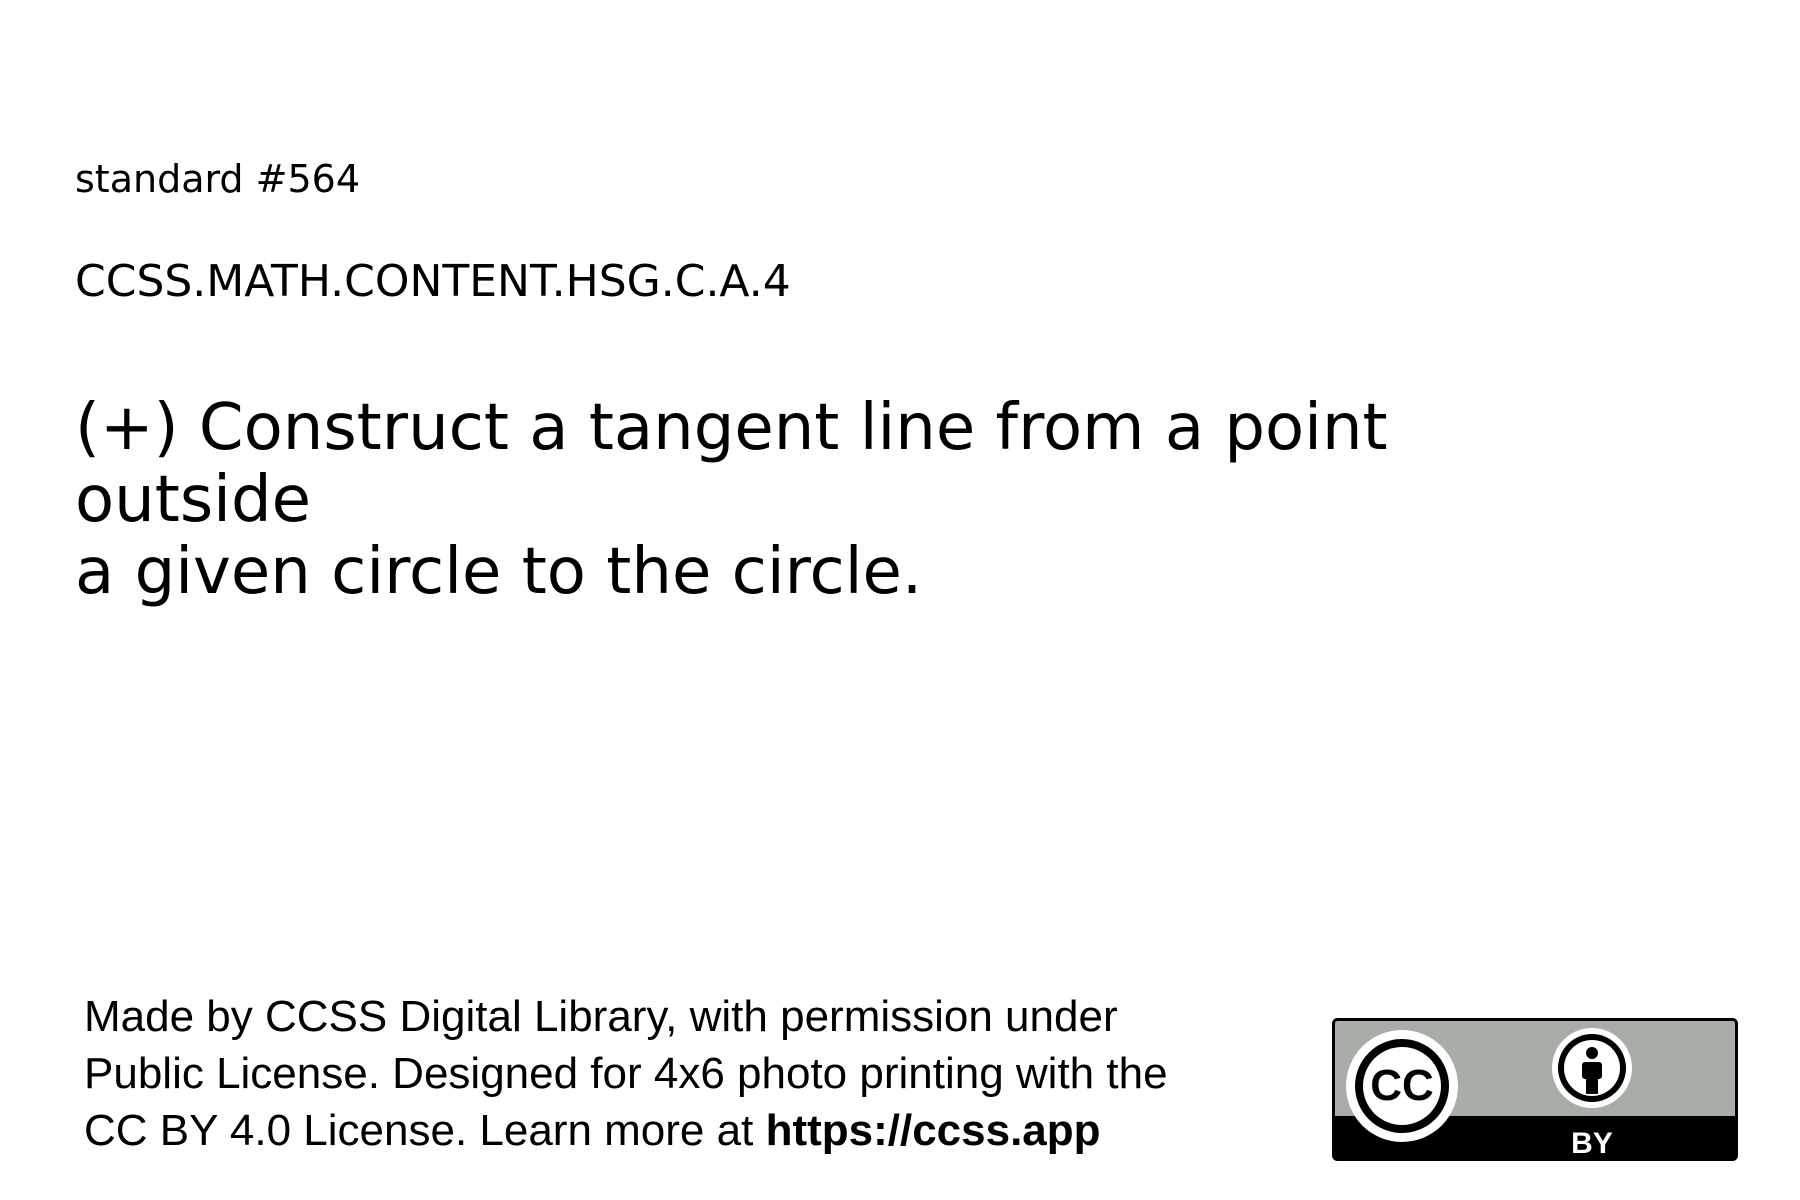  What do you see at coordinates (933, 1130) in the screenshot?
I see `ccss-app-link: https://ccss.app` at bounding box center [933, 1130].